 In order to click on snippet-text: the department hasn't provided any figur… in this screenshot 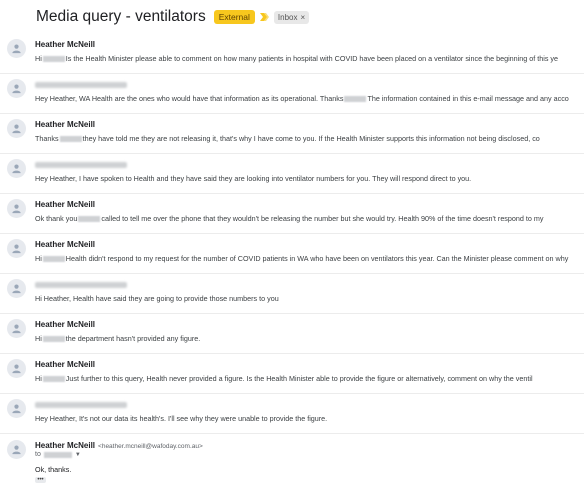, I will do `click(133, 338)`.